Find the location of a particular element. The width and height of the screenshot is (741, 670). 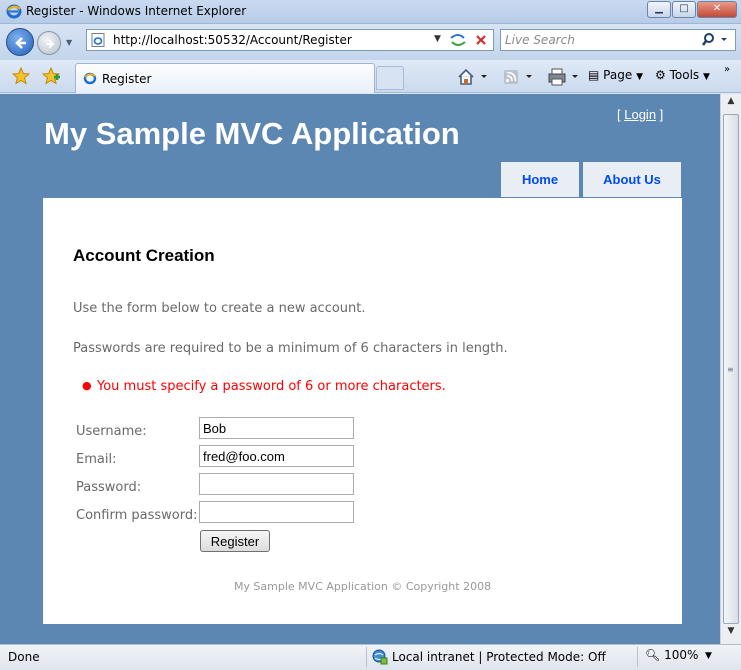

close-icon: ✕ is located at coordinates (717, 8).